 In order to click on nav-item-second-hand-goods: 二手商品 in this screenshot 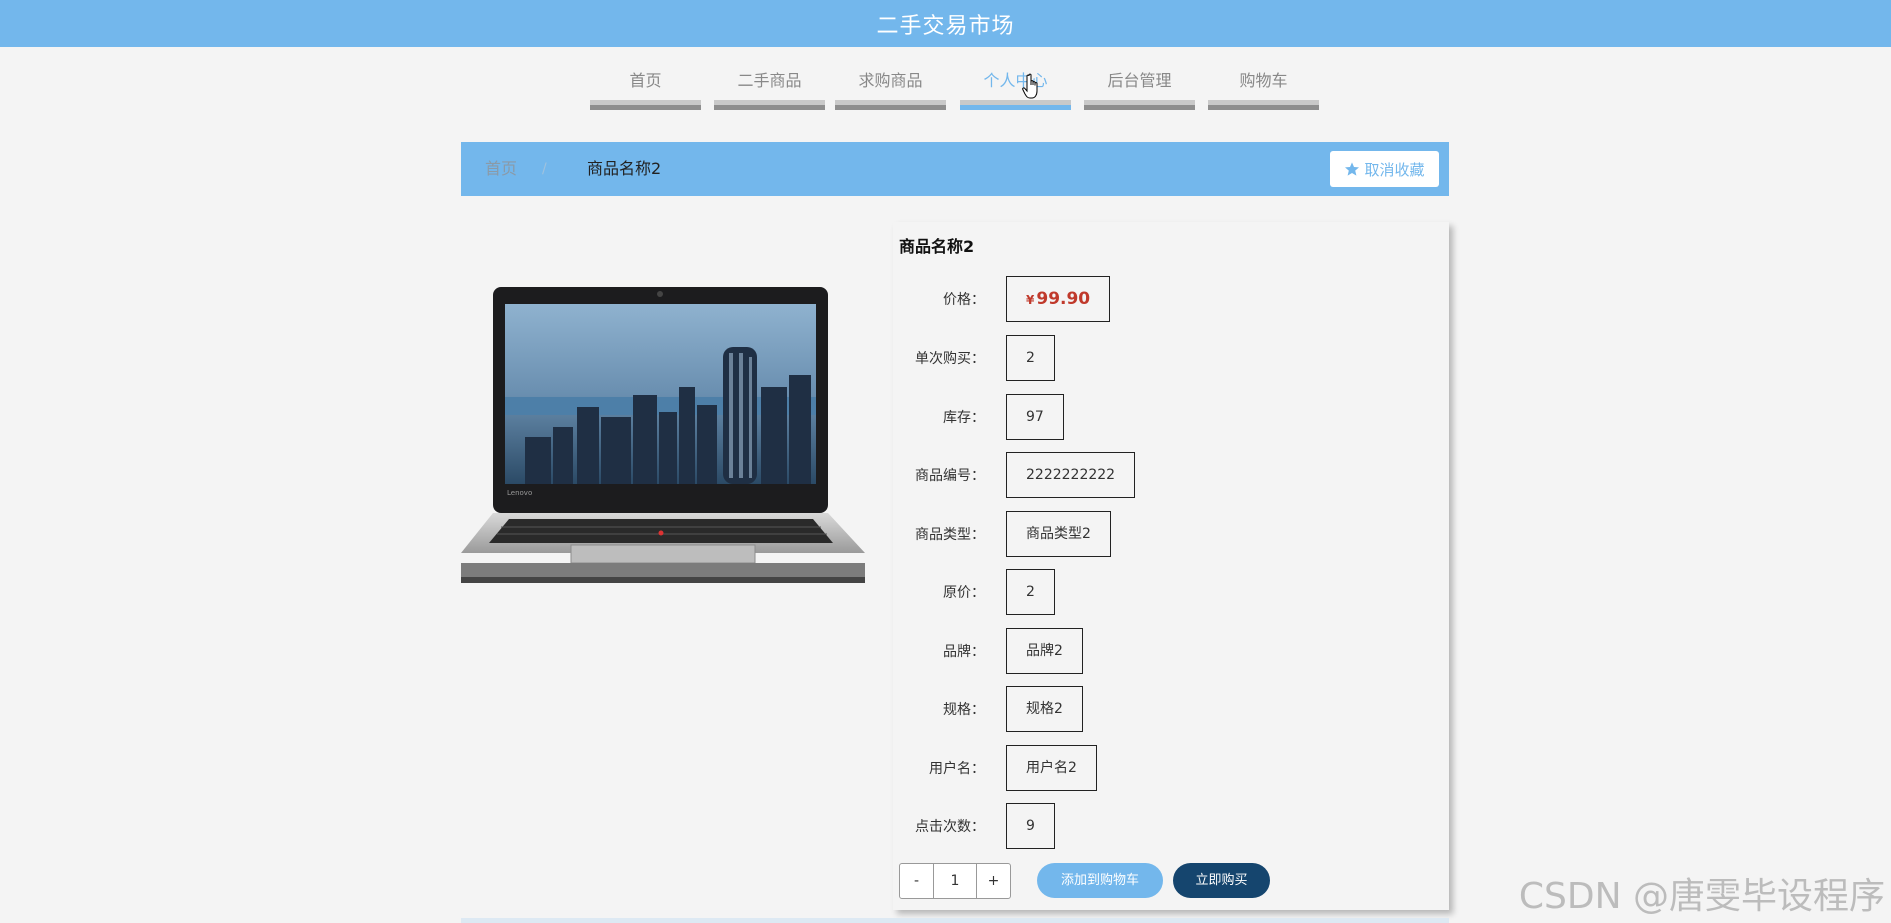, I will do `click(769, 86)`.